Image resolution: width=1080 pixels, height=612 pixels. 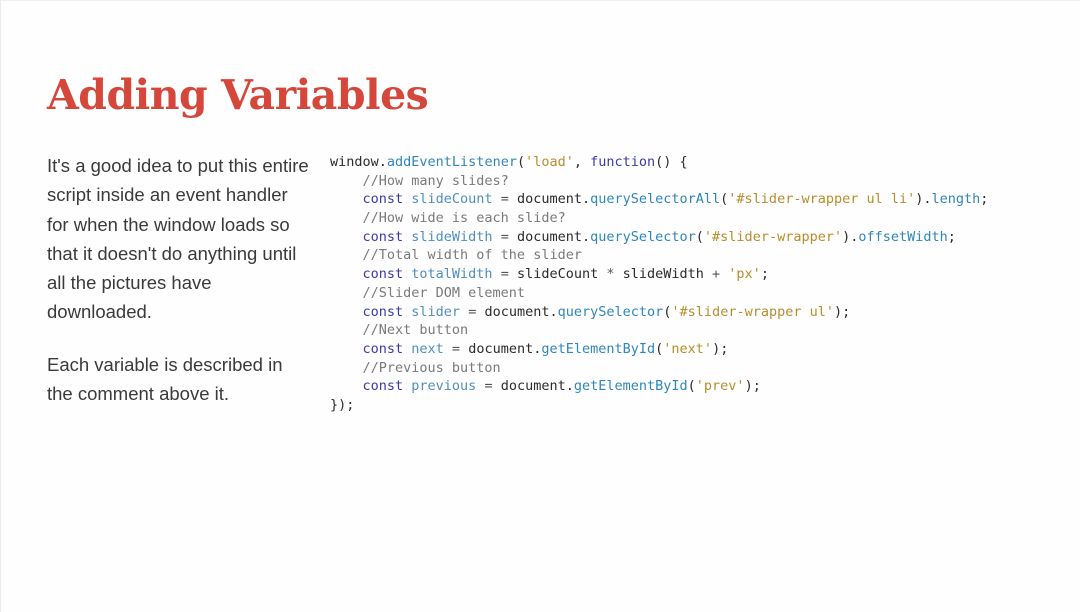 What do you see at coordinates (451, 162) in the screenshot?
I see `code-token: addEventListener` at bounding box center [451, 162].